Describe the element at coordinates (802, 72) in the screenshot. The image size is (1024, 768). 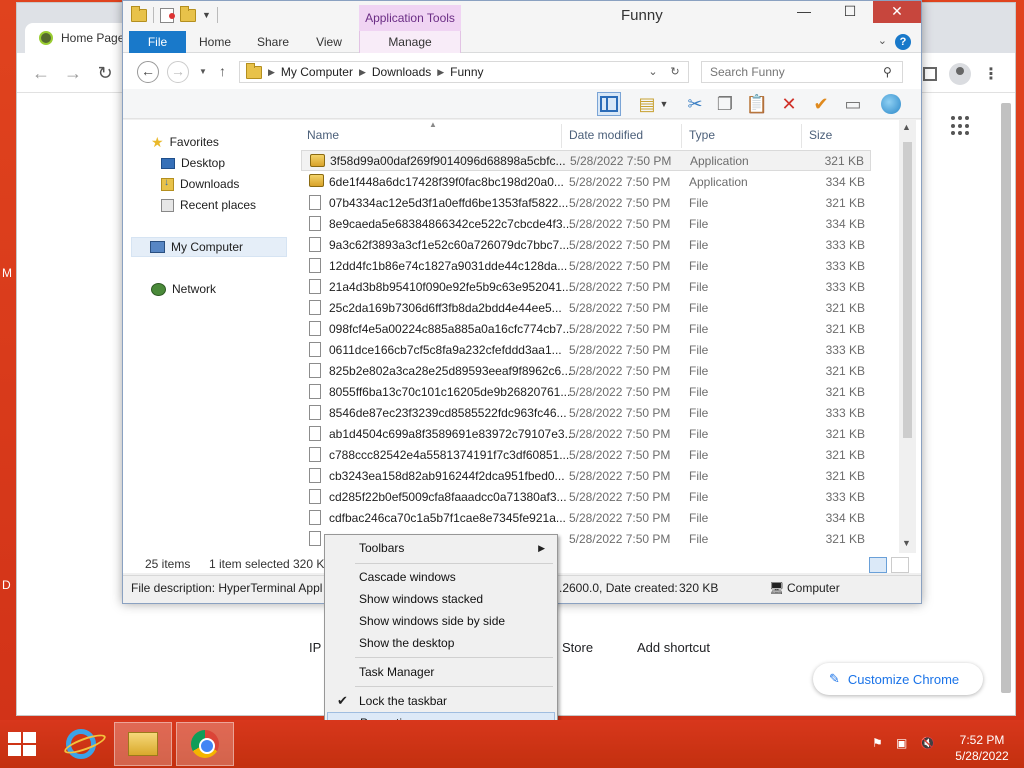
I see `search-input` at that location.